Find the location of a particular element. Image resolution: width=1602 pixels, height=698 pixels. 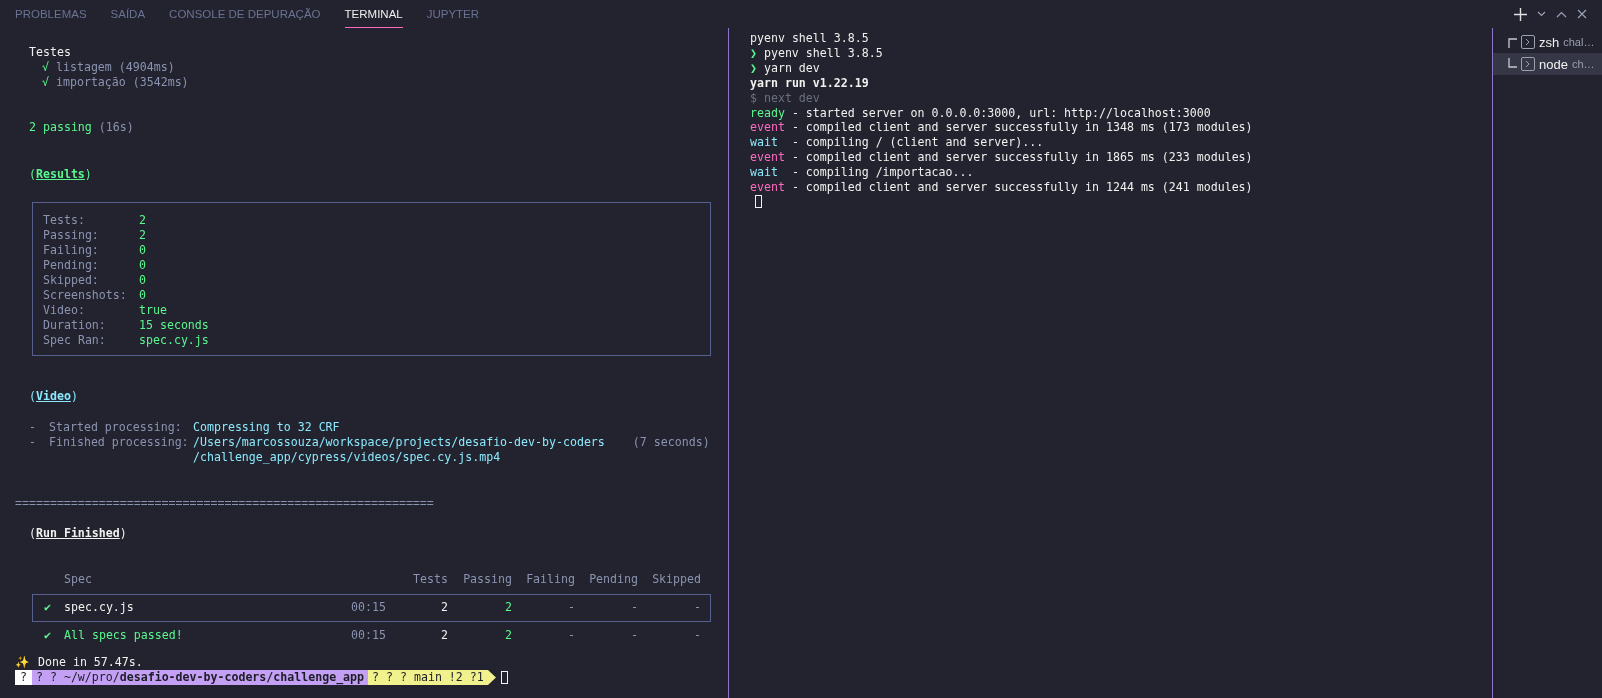

column-header: Tests is located at coordinates (430, 579).